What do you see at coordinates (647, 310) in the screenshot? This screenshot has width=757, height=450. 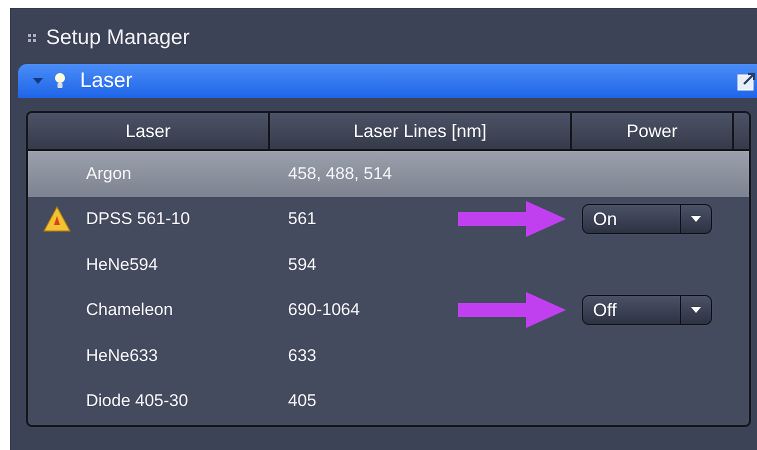 I see `power-dropdown: Off` at bounding box center [647, 310].